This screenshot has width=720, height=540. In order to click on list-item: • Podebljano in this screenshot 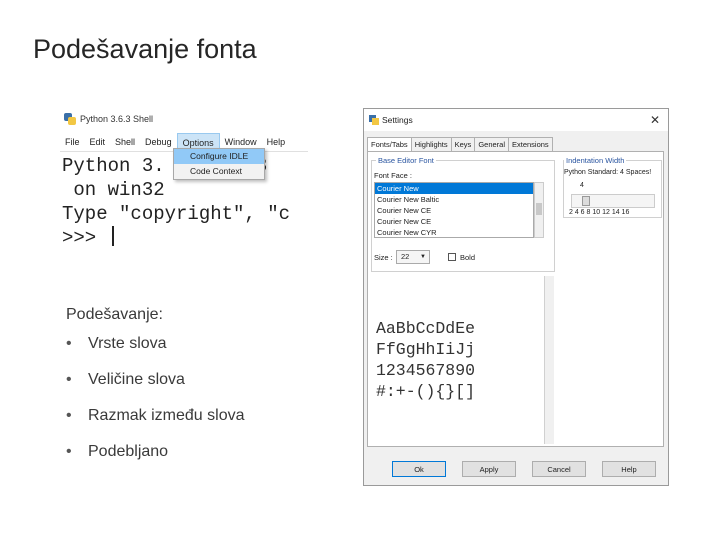, I will do `click(155, 460)`.